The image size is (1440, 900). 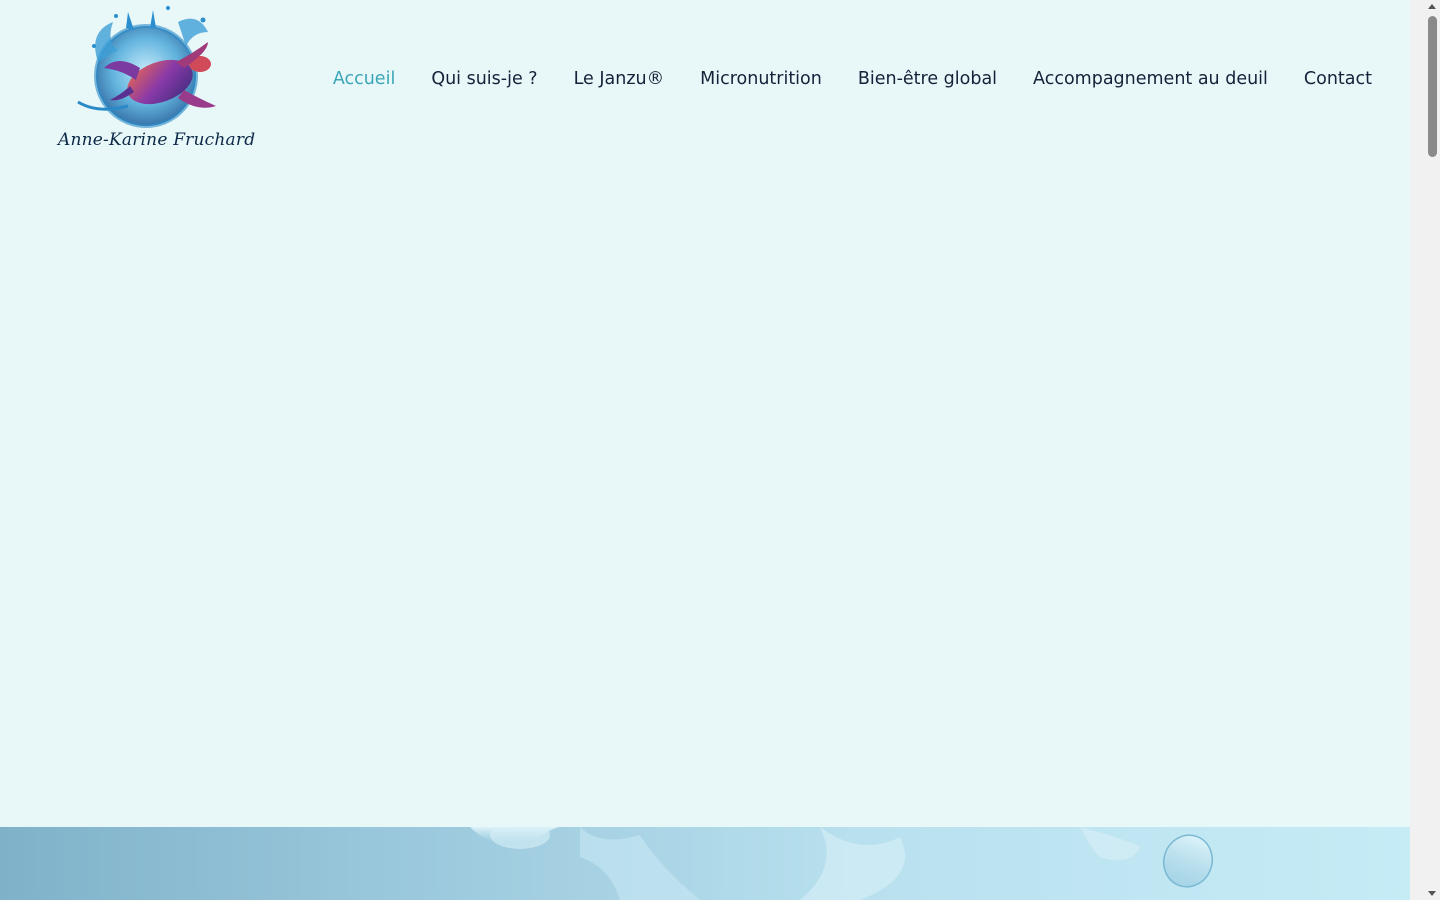 What do you see at coordinates (1417, 450) in the screenshot?
I see `vertical-scrollbar` at bounding box center [1417, 450].